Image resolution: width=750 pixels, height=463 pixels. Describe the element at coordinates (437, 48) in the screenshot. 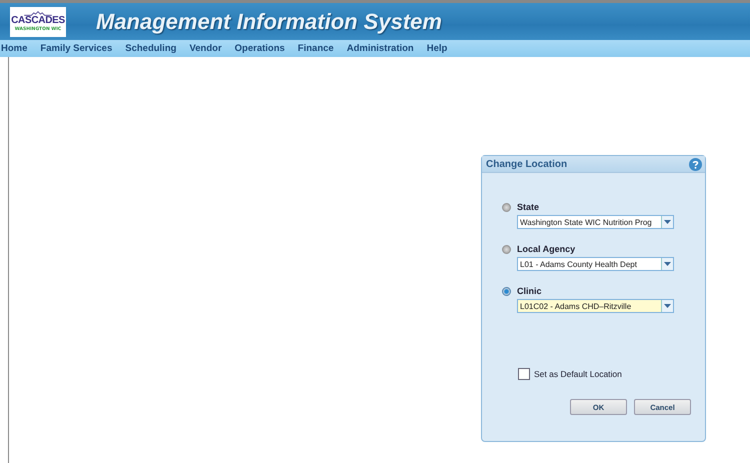

I see `menu-item: Help` at that location.